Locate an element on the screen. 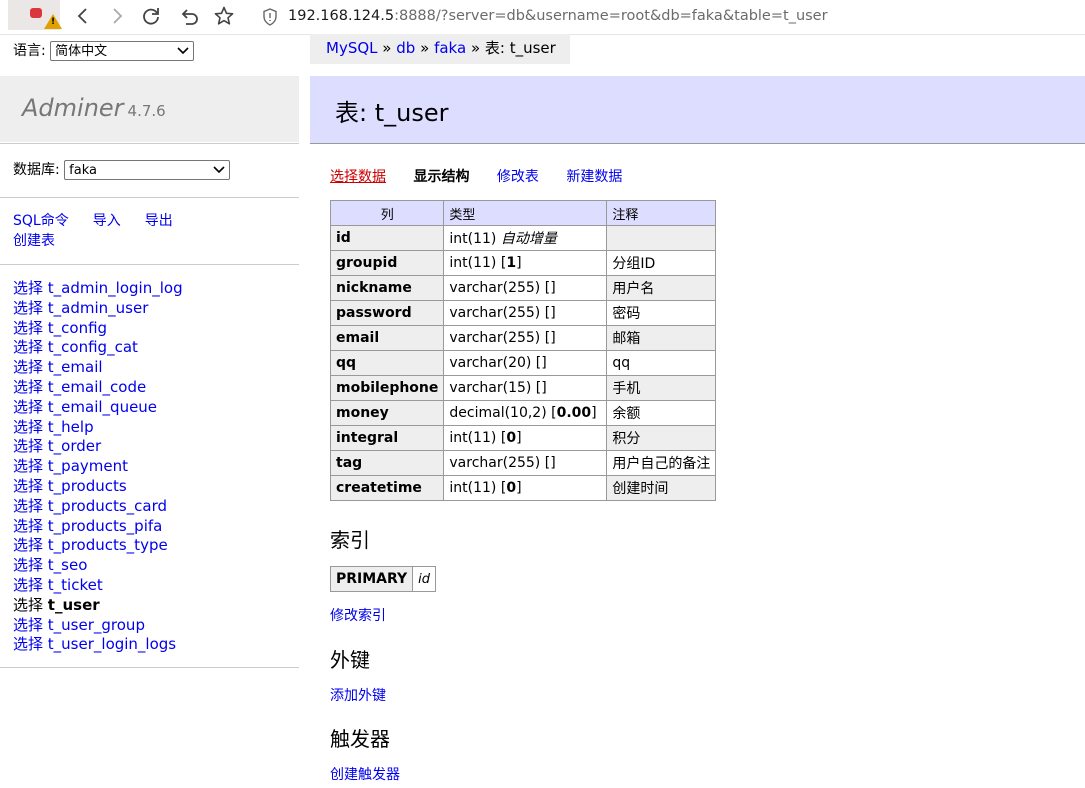 This screenshot has width=1085, height=788. column-type: varchar(15) is located at coordinates (490, 388).